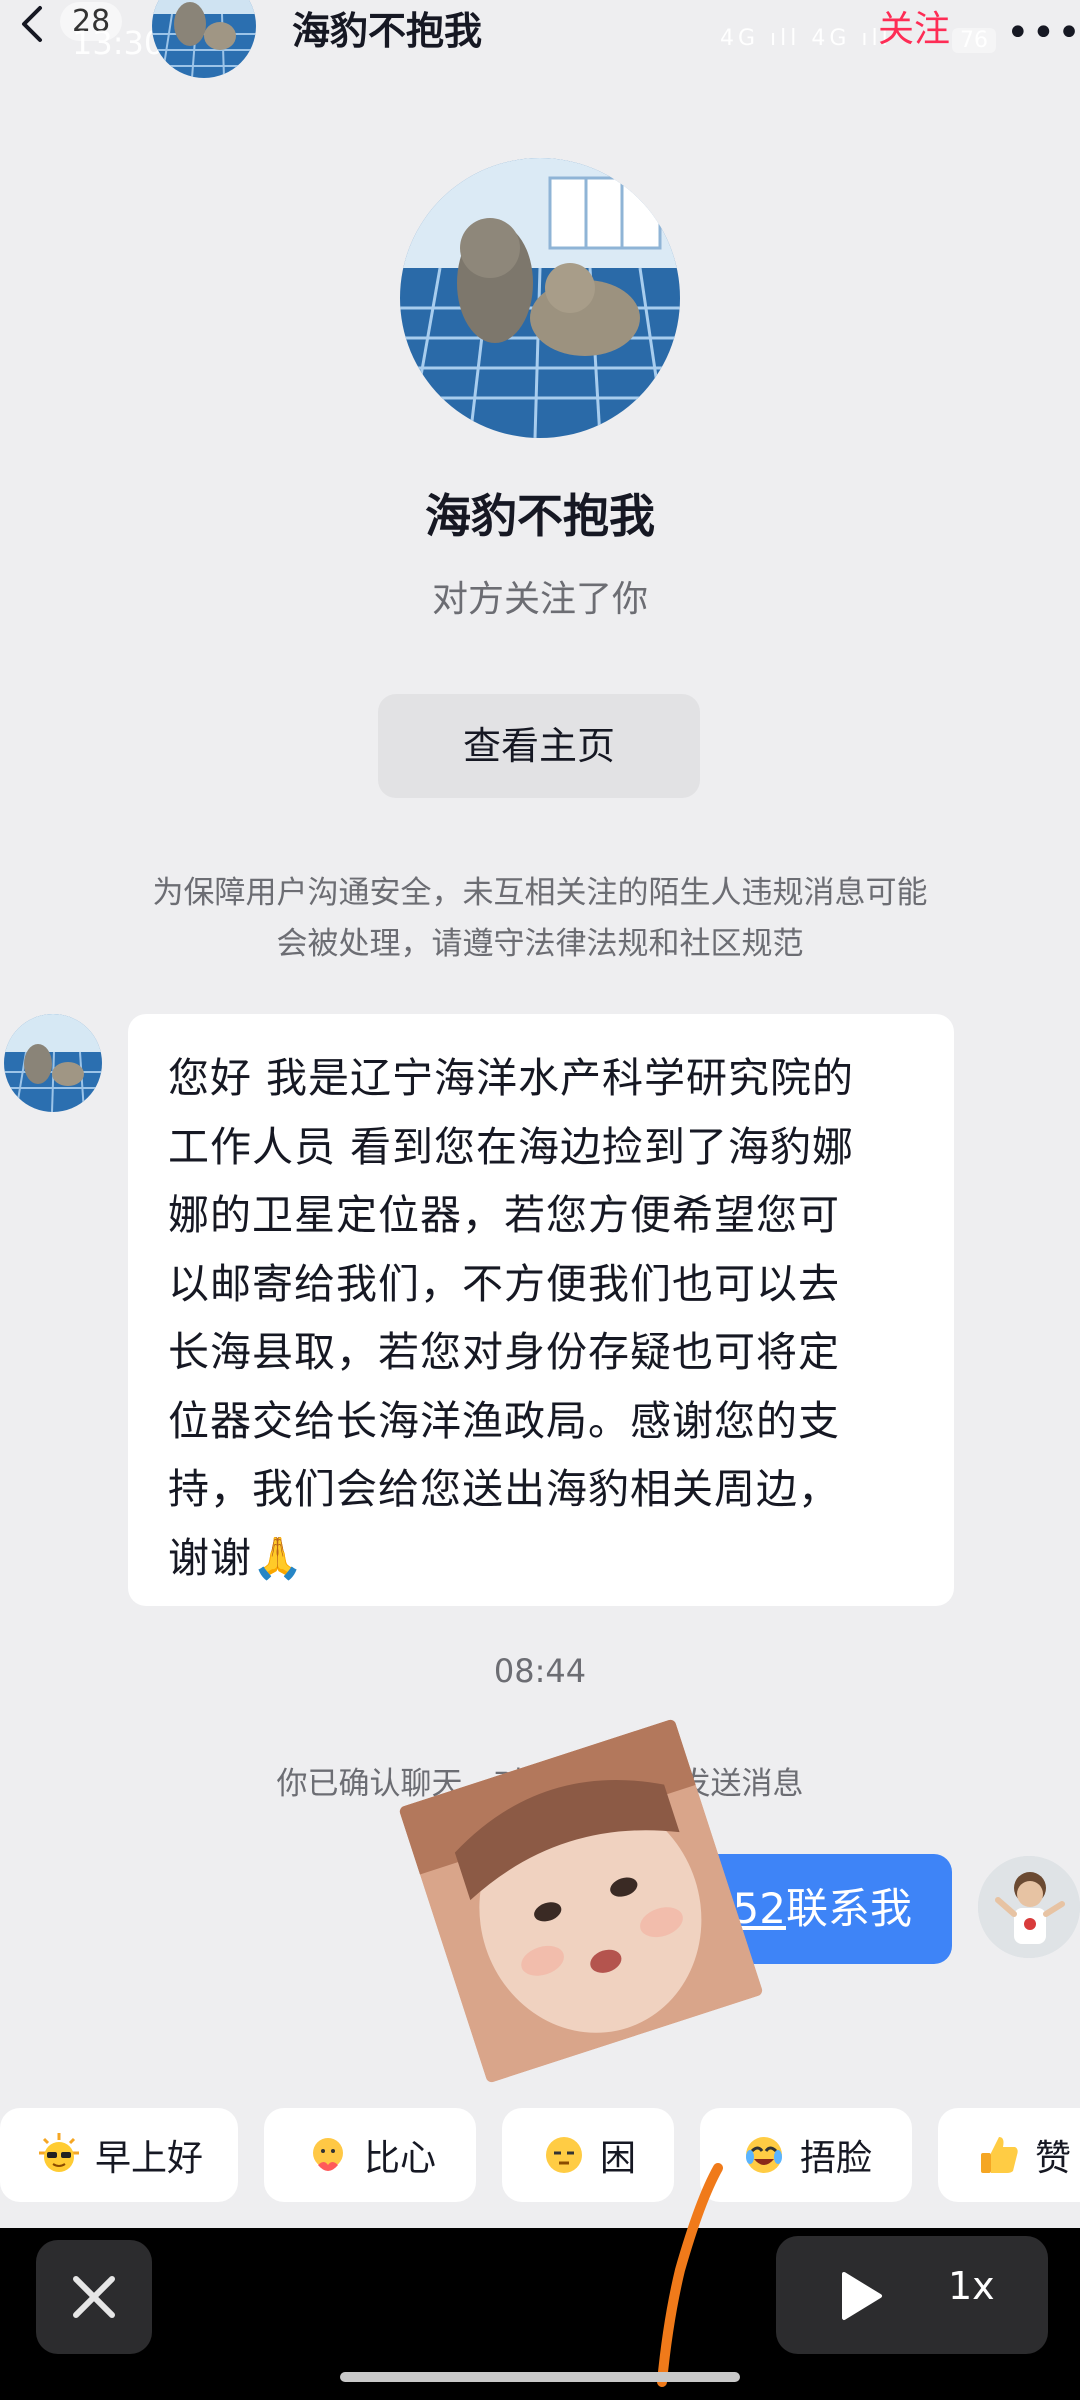 This screenshot has width=1080, height=2400. I want to click on status-time: 13:30, so click(118, 43).